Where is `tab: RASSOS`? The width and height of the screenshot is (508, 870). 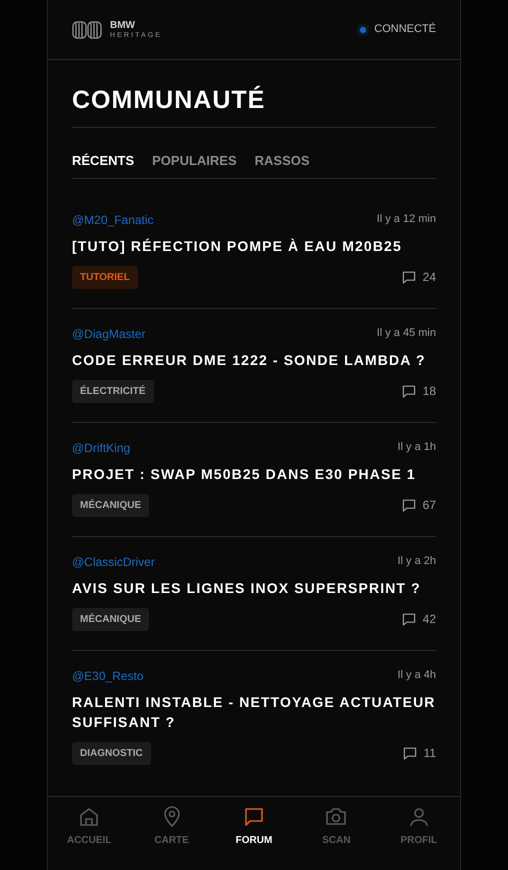 tab: RASSOS is located at coordinates (282, 160).